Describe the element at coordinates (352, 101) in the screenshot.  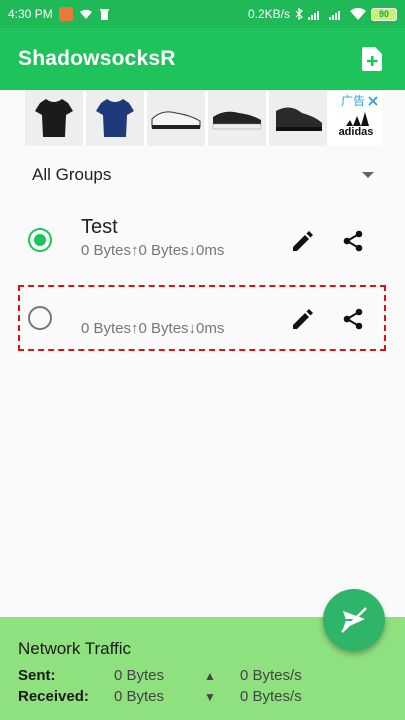
I see `ad-label-text: 广告` at that location.